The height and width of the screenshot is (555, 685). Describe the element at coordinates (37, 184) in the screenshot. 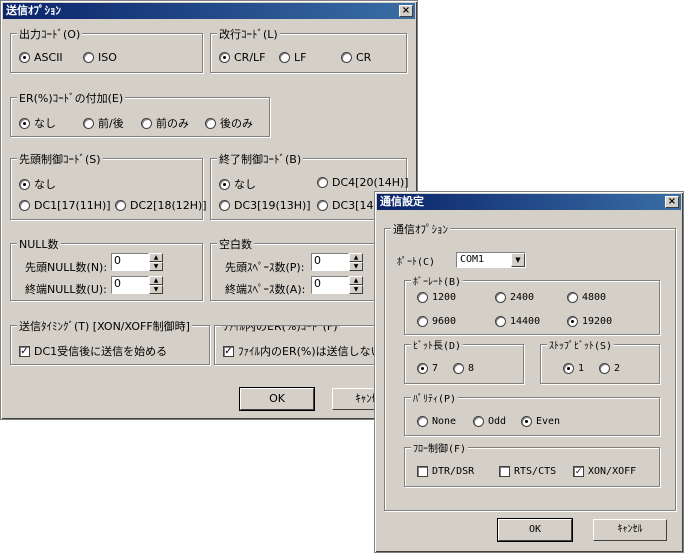

I see `radio-head-none: なし` at that location.